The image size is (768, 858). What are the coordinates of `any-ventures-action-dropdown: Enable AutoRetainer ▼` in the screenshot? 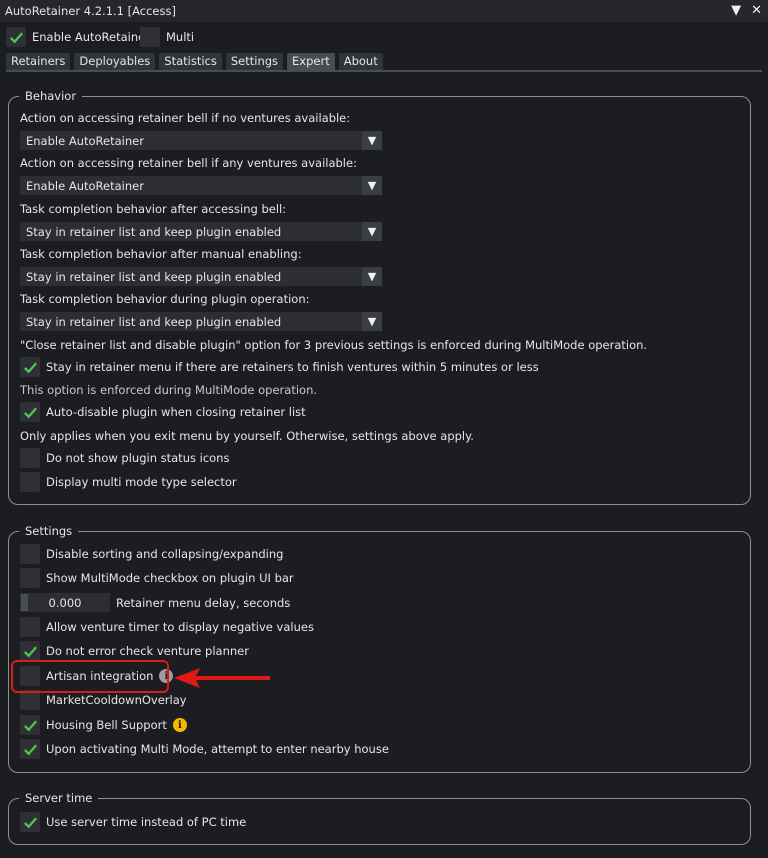 It's located at (201, 185).